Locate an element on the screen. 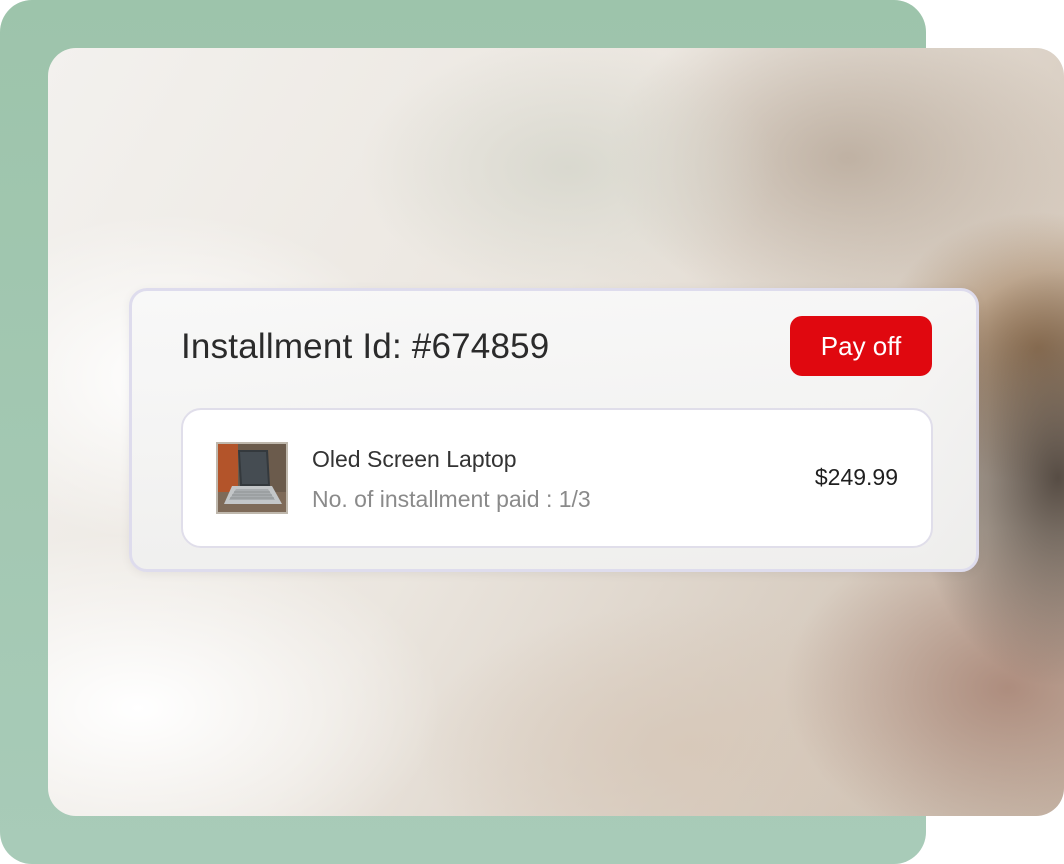 The width and height of the screenshot is (1064, 864). item-price: $249.99 is located at coordinates (856, 477).